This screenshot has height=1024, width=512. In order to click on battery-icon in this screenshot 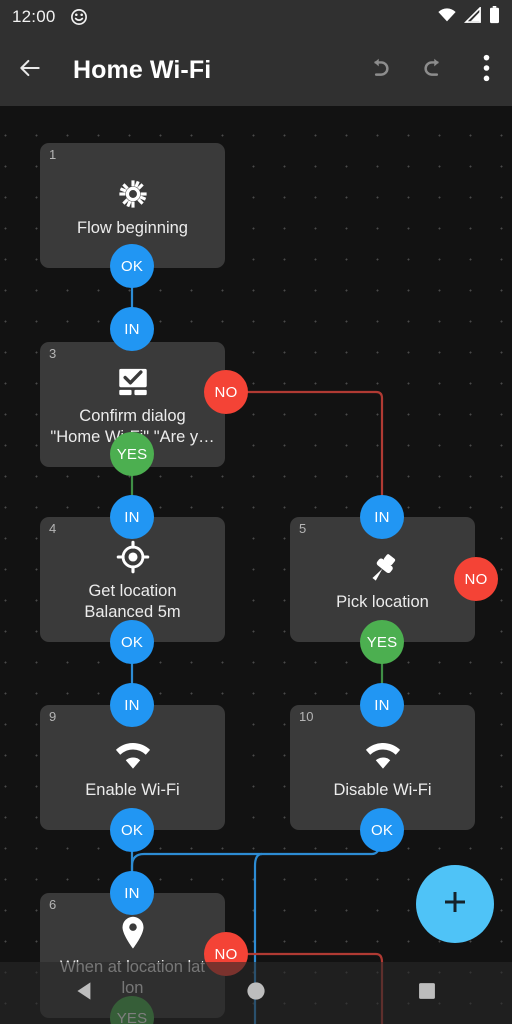, I will do `click(494, 17)`.